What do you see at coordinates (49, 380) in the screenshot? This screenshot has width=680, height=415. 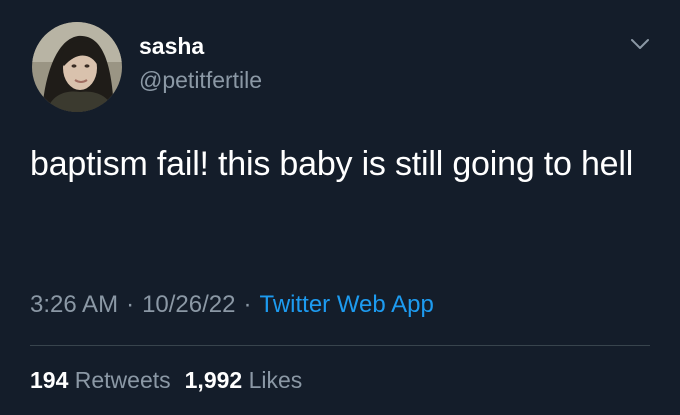 I see `retweets-count: 194` at bounding box center [49, 380].